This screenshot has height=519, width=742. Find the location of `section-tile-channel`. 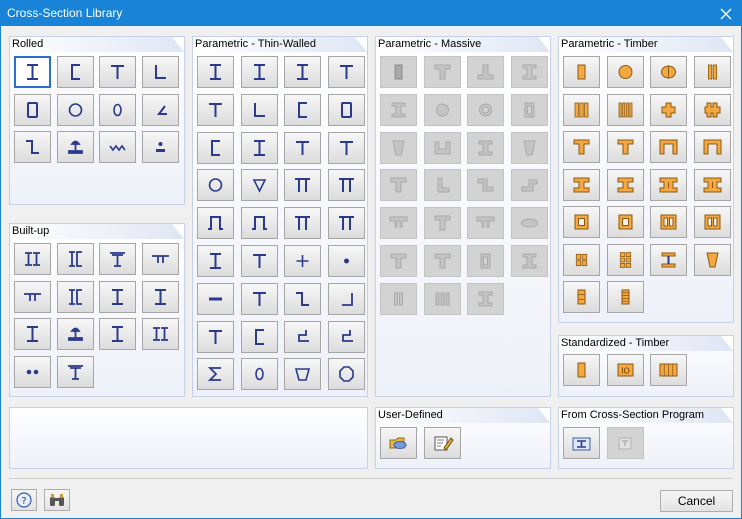

section-tile-channel is located at coordinates (75, 72).